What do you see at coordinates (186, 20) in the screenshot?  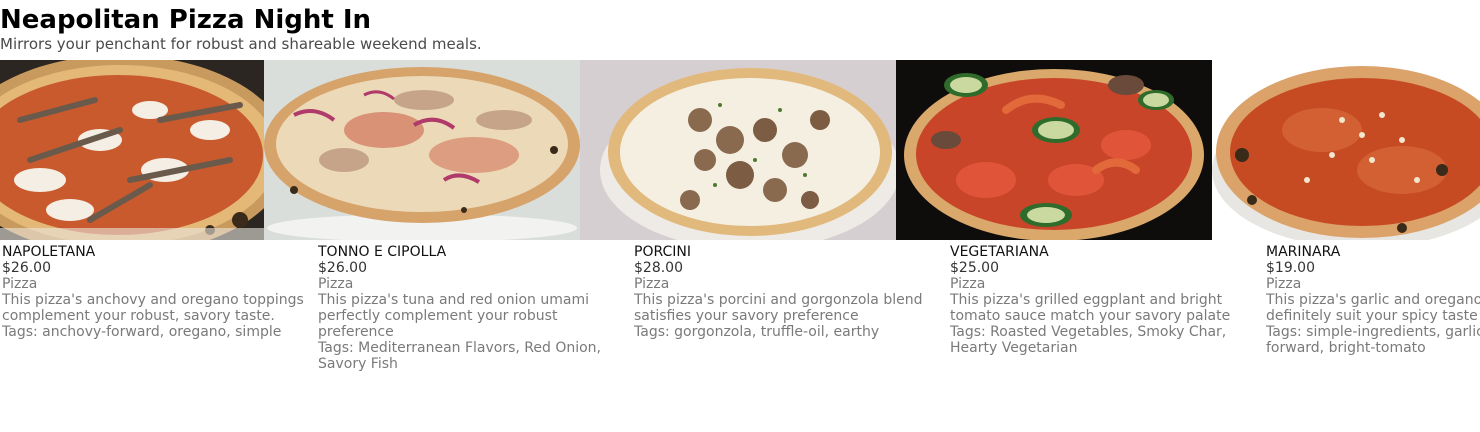 I see `page-title: Neapolitan Pizza Night In` at bounding box center [186, 20].